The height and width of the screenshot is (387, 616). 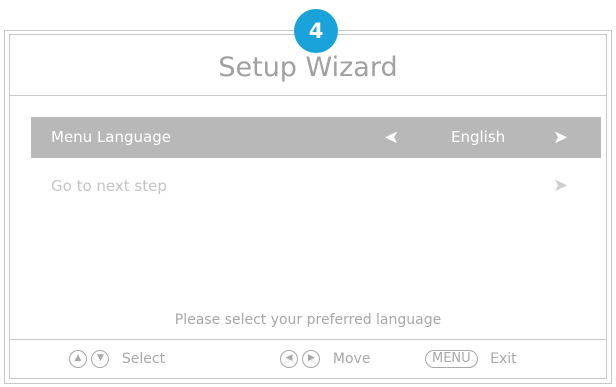 I want to click on next-step-label: Go to next step, so click(x=109, y=186).